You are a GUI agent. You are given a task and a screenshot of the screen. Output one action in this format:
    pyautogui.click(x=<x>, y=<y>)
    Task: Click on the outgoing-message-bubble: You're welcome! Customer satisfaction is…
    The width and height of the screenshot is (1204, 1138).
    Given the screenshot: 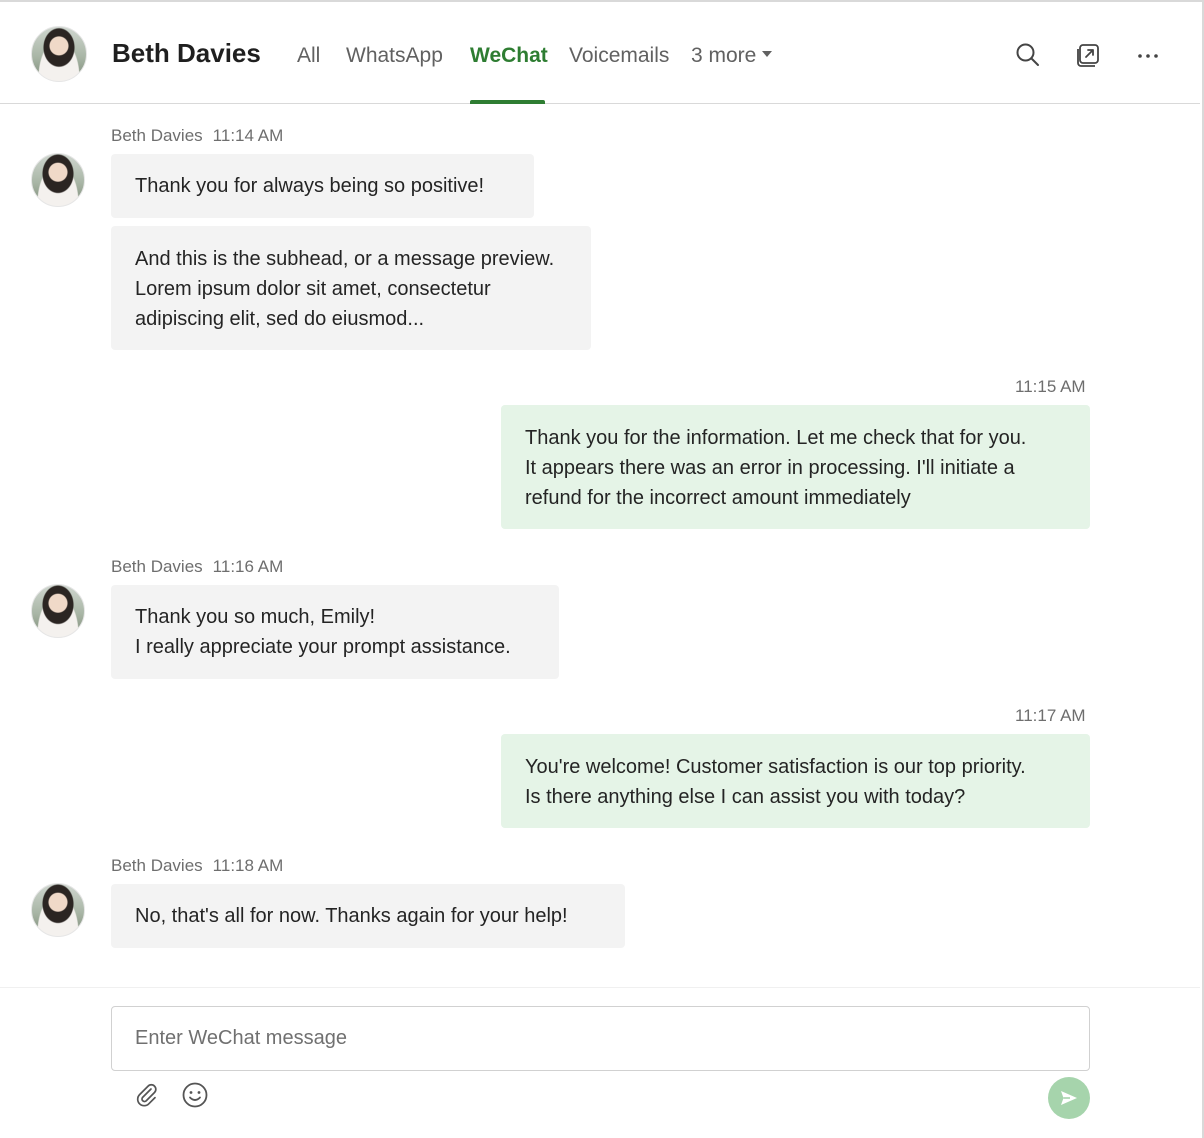 What is the action you would take?
    pyautogui.click(x=795, y=781)
    